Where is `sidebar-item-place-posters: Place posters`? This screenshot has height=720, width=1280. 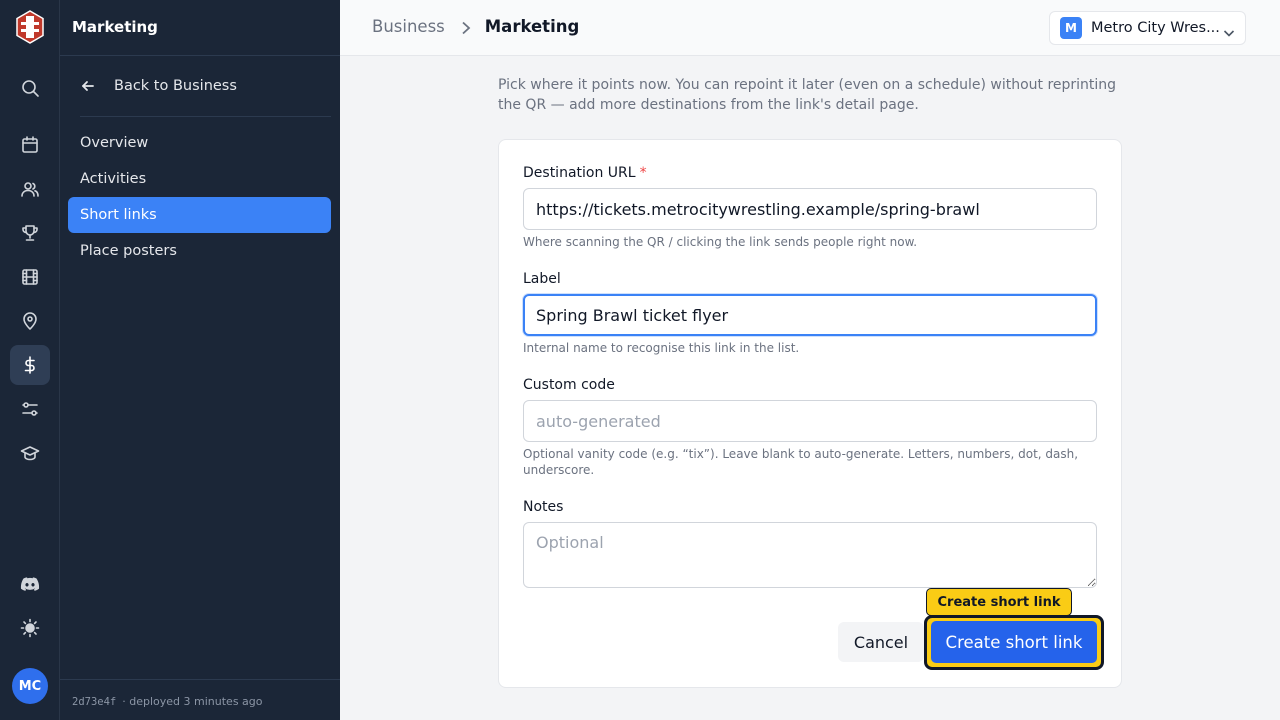 sidebar-item-place-posters: Place posters is located at coordinates (199, 251).